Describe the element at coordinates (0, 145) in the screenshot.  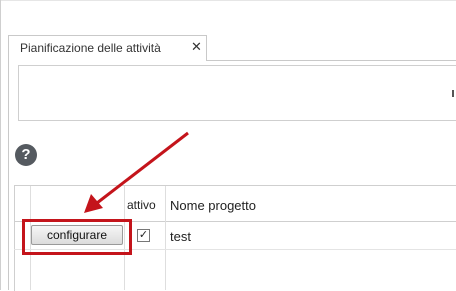
I see `window-left-border` at that location.